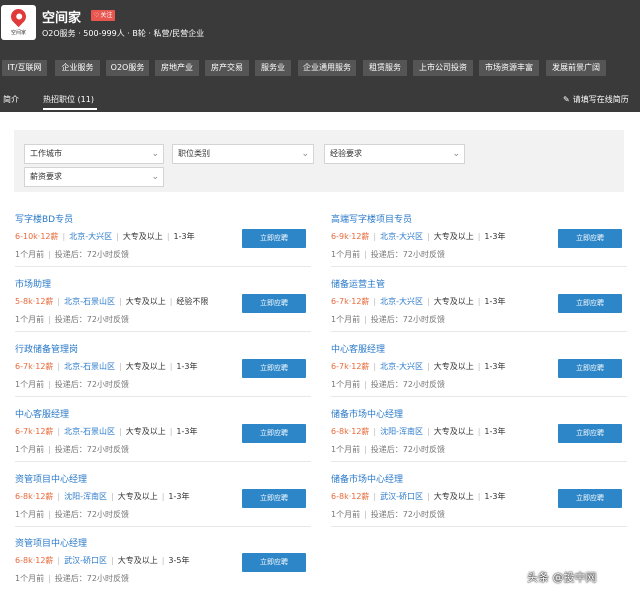 The width and height of the screenshot is (640, 597). I want to click on location-pin-icon, so click(18, 16).